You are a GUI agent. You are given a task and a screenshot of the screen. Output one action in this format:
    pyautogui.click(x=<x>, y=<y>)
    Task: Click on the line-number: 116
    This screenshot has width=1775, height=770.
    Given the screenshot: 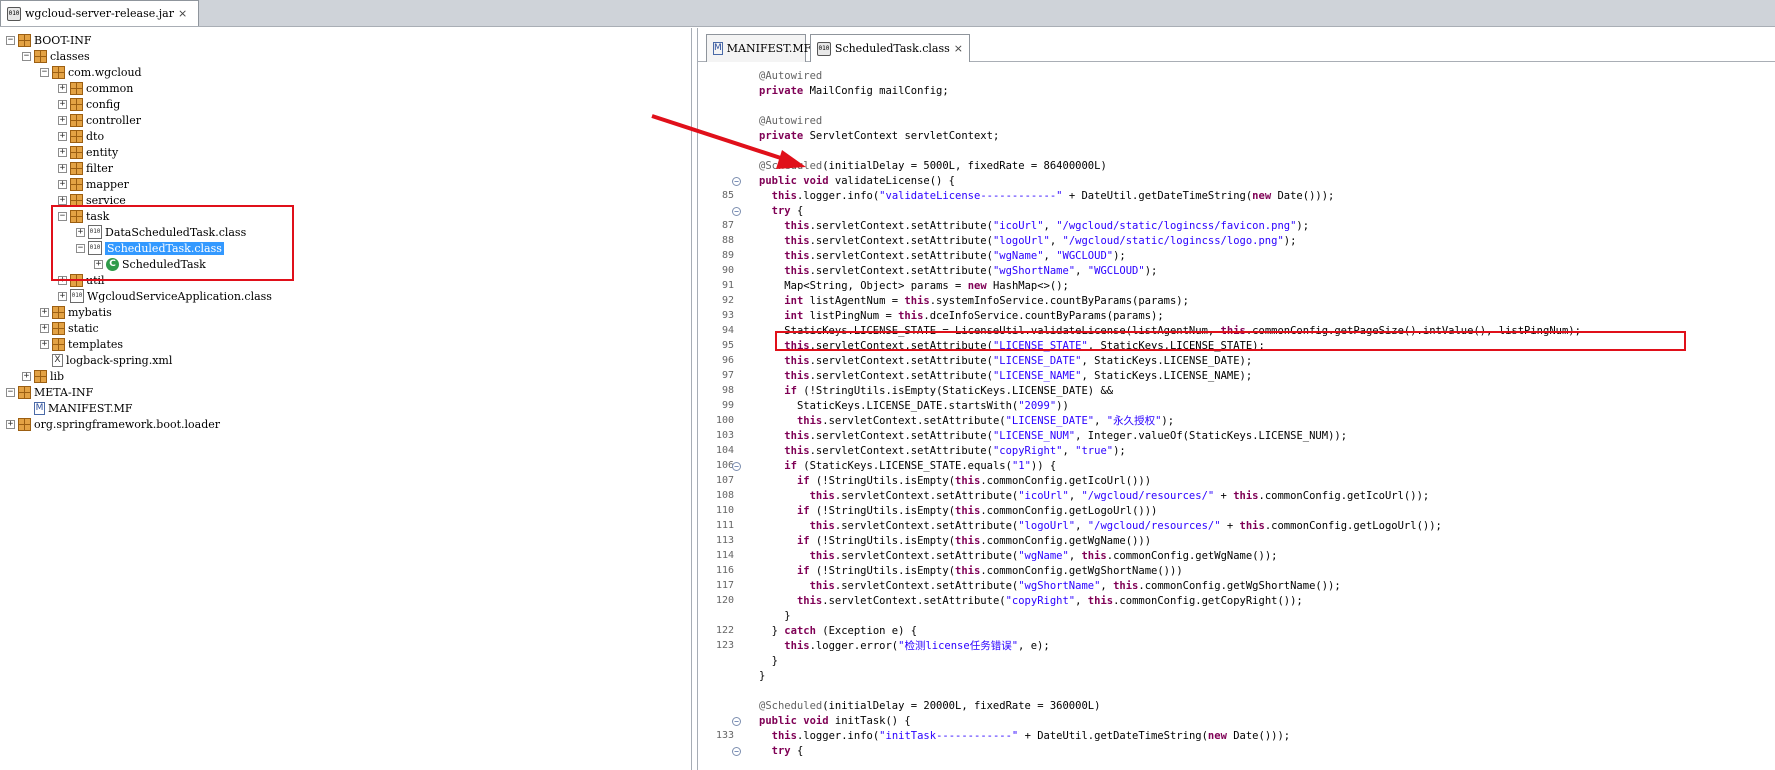 What is the action you would take?
    pyautogui.click(x=724, y=570)
    